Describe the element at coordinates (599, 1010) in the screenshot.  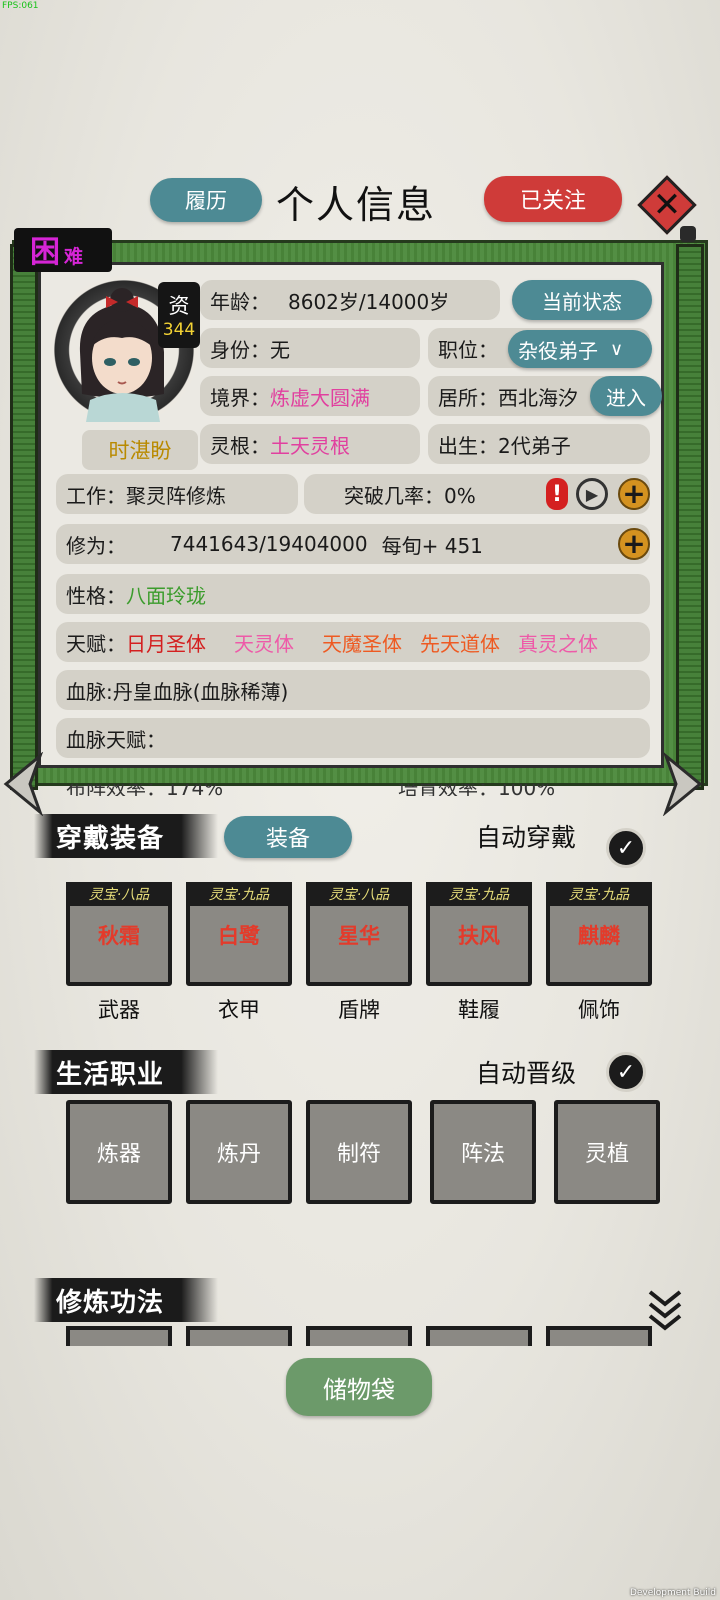
I see `equipment-slot-label: 佩饰` at that location.